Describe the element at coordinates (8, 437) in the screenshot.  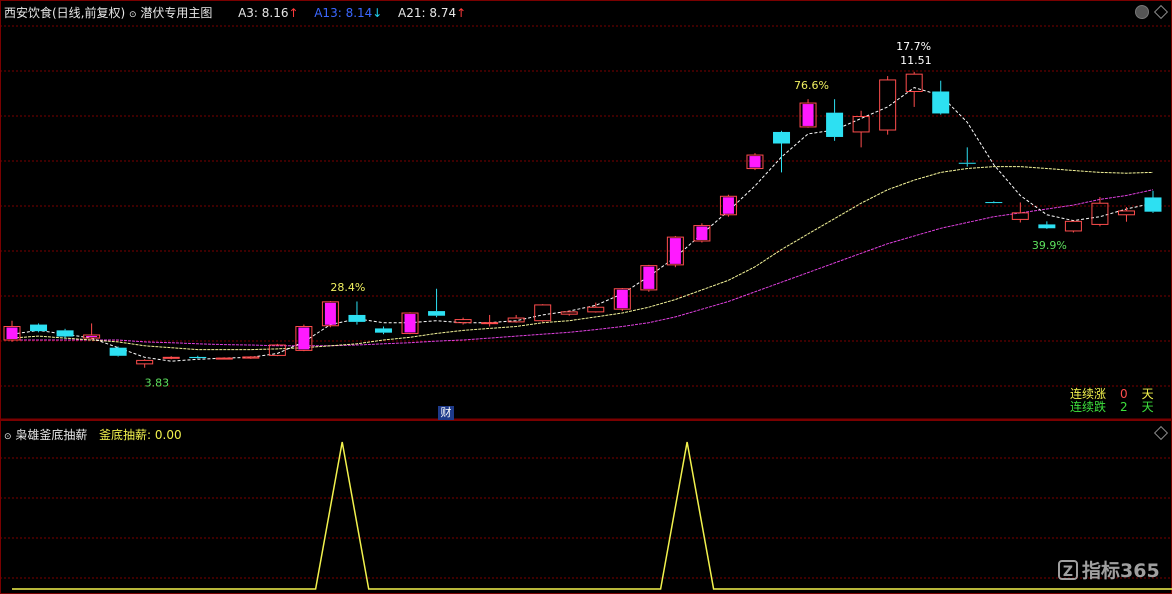
I see `indicator-dropdown-icon: ⊙` at that location.